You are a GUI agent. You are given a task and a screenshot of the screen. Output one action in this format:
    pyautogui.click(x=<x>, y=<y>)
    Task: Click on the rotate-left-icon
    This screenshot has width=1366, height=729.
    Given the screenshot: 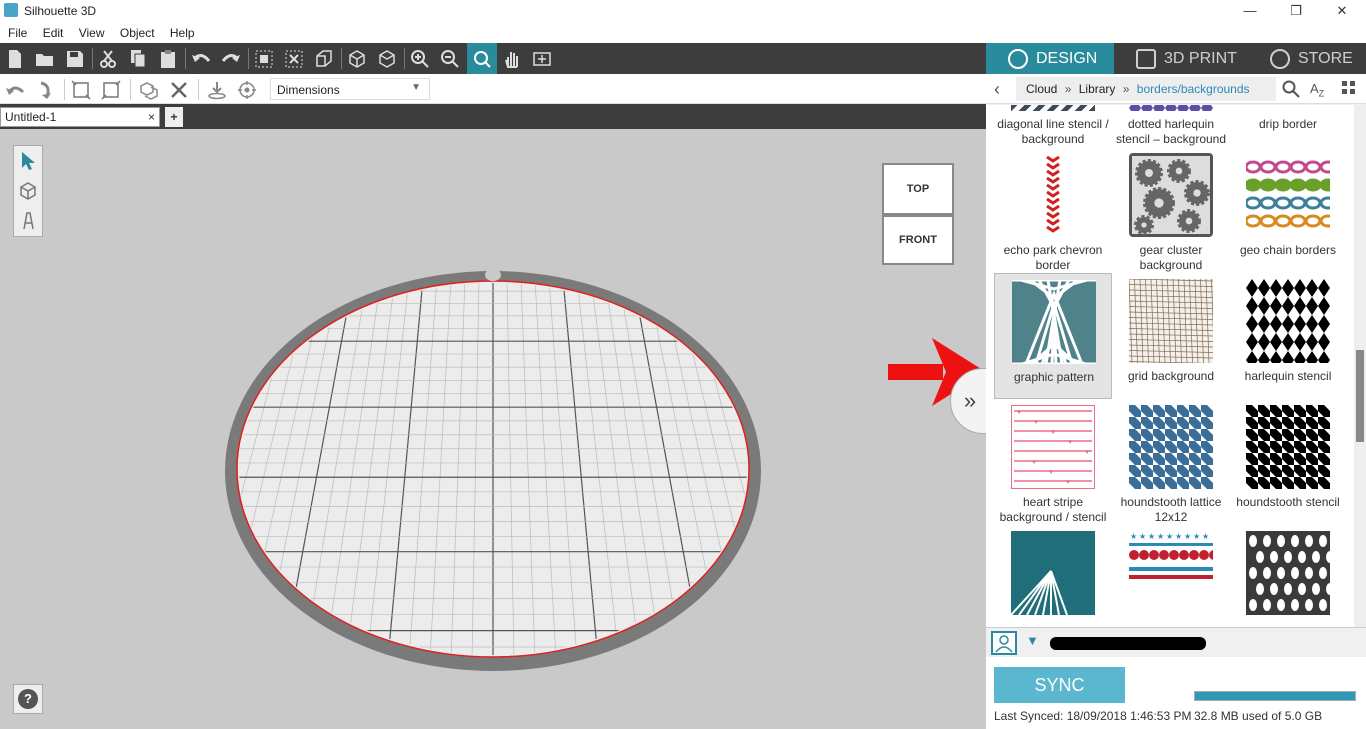 What is the action you would take?
    pyautogui.click(x=15, y=89)
    